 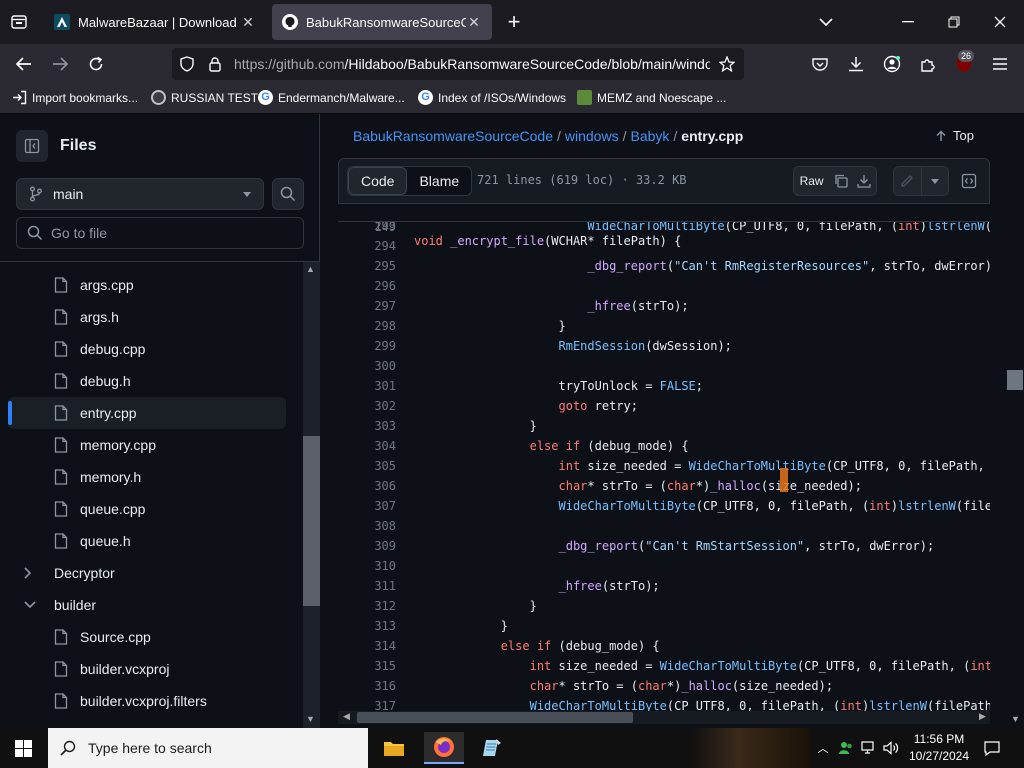 What do you see at coordinates (147, 445) in the screenshot?
I see `tree-file: memory.cpp` at bounding box center [147, 445].